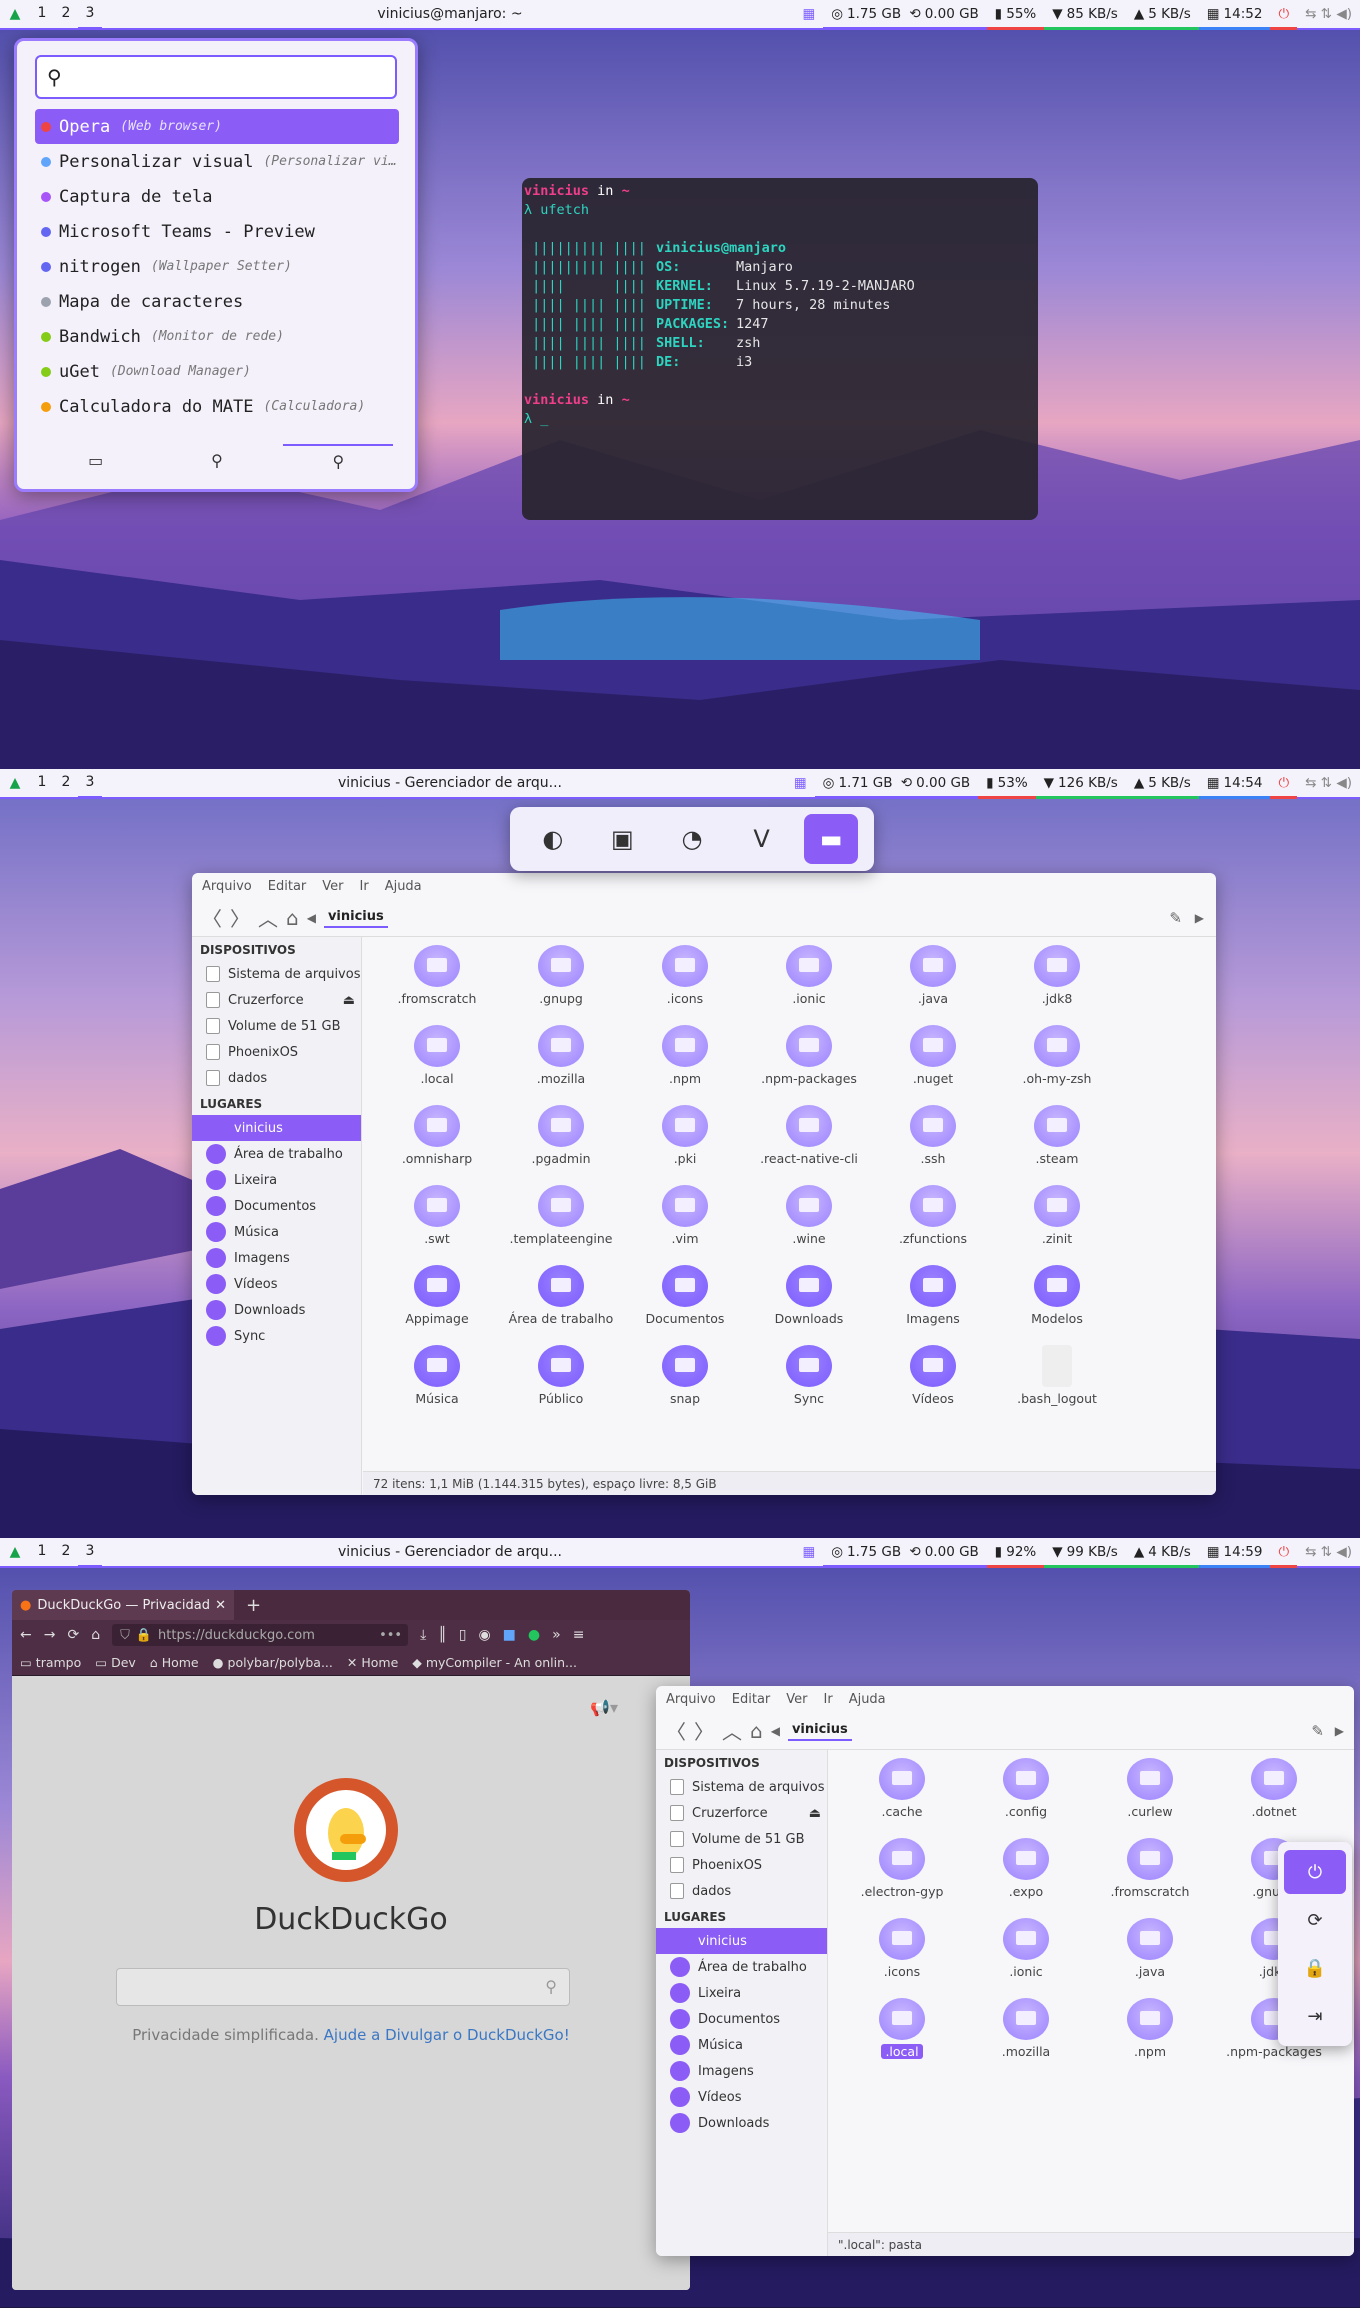 Image resolution: width=1360 pixels, height=2308 pixels. Describe the element at coordinates (437, 1055) in the screenshot. I see `file-item: .local` at that location.